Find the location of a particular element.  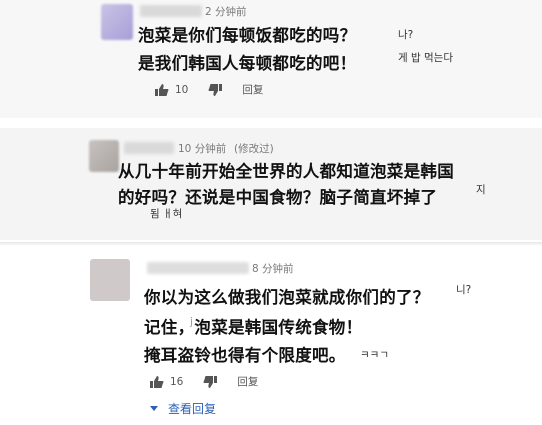

comment-actions: 16 回复 is located at coordinates (204, 381).